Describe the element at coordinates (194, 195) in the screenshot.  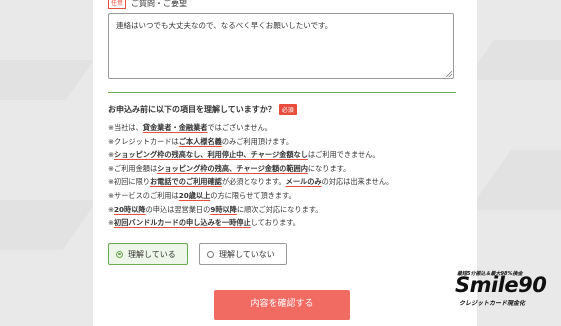
I see `note-emphasis: 20歳以上` at that location.